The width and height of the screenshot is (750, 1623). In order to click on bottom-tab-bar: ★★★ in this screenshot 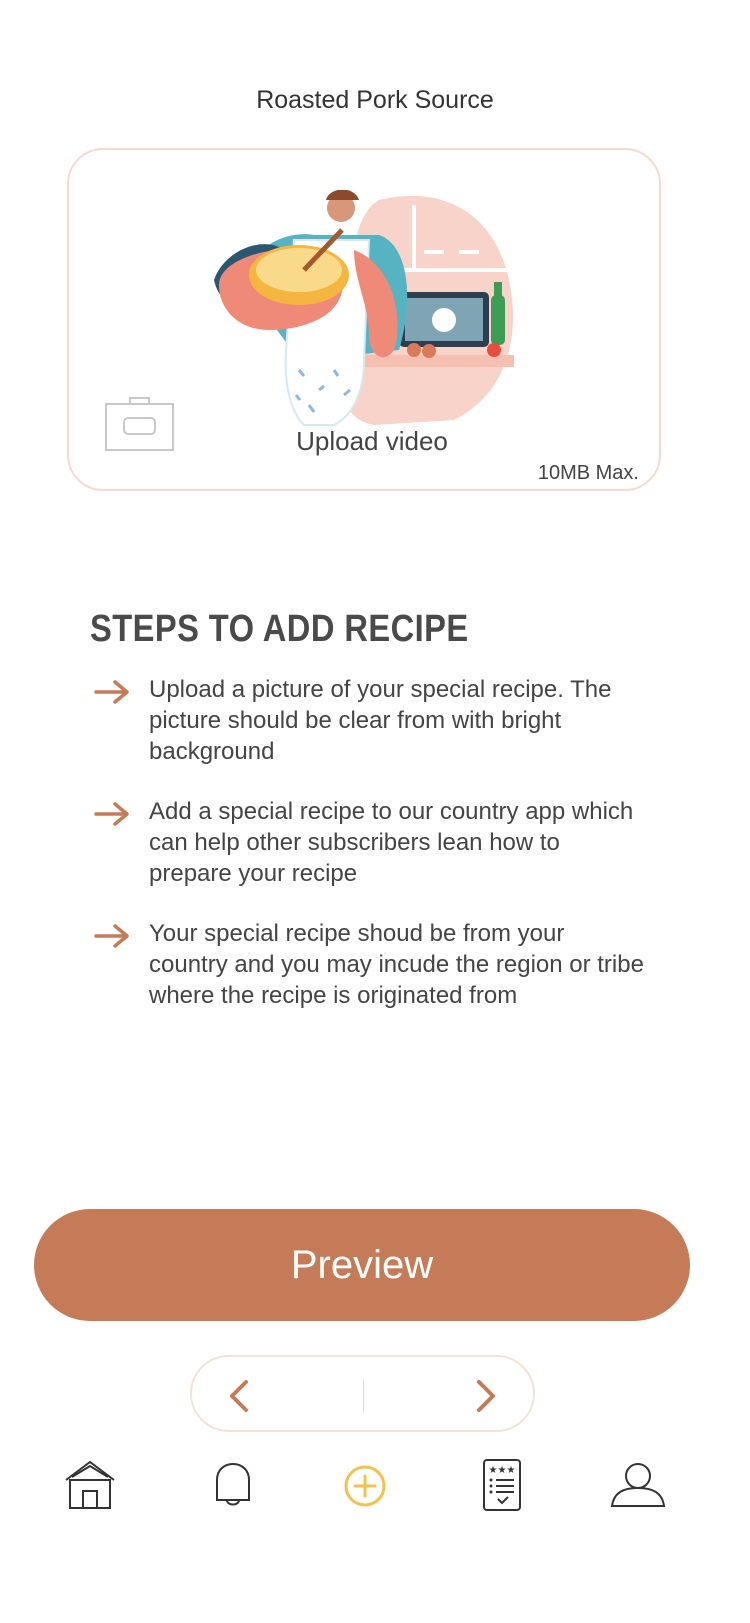, I will do `click(375, 1493)`.